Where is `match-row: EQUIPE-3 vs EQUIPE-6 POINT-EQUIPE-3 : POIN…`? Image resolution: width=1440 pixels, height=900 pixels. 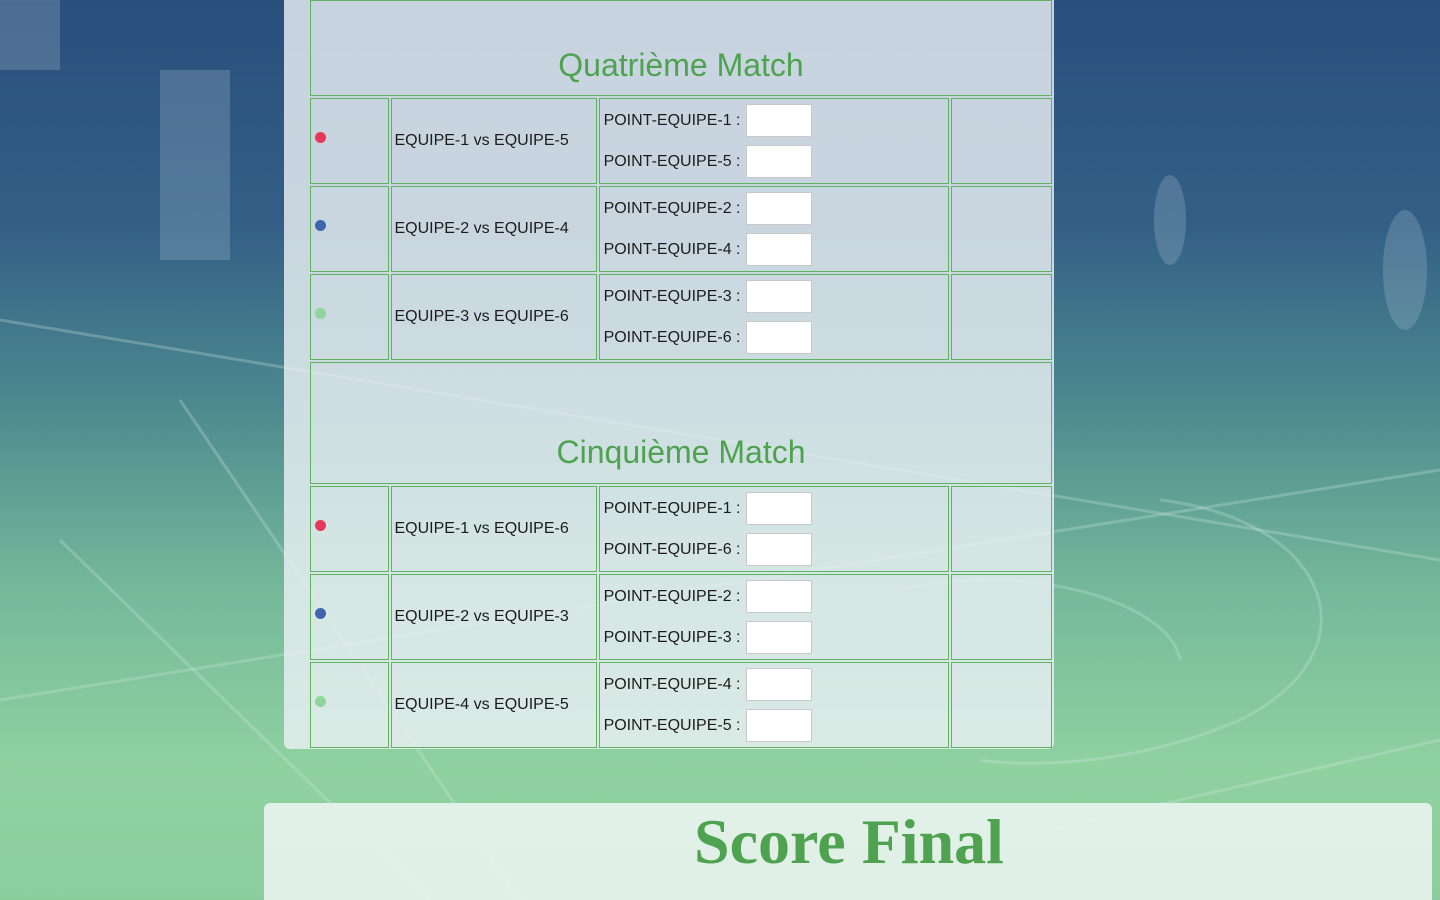 match-row: EQUIPE-3 vs EQUIPE-6 POINT-EQUIPE-3 : POIN… is located at coordinates (681, 317).